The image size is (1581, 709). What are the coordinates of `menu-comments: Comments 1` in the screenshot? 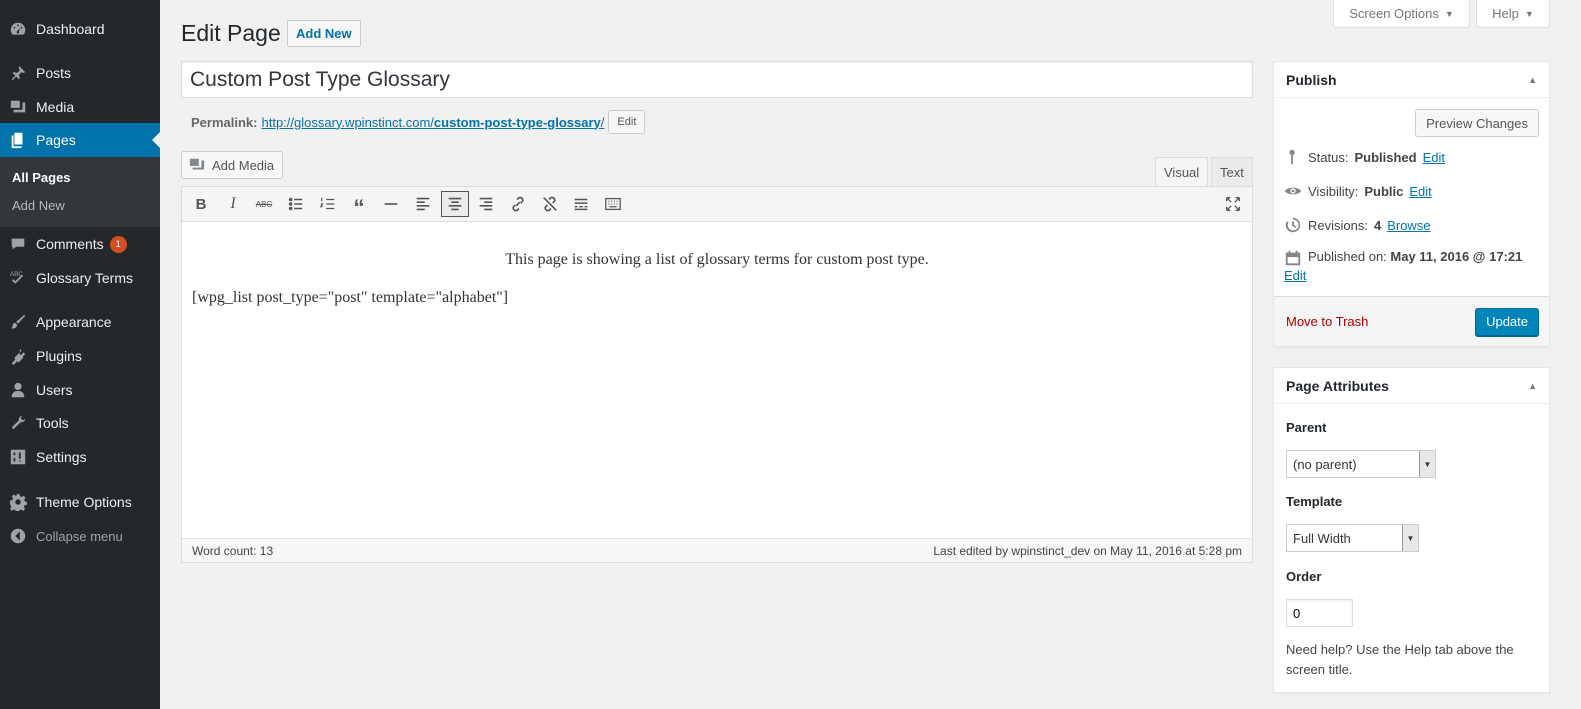 It's located at (80, 244).